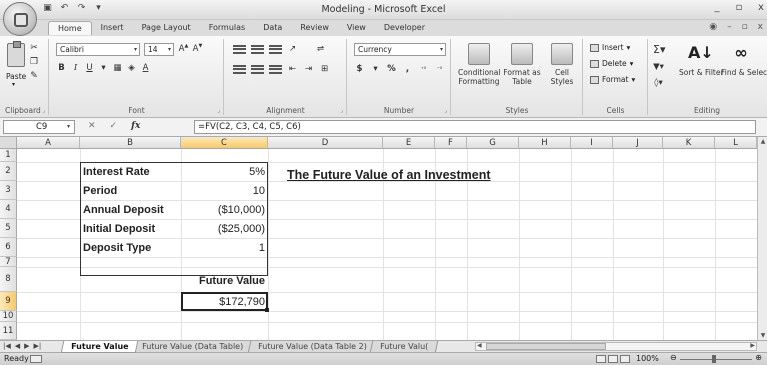  Describe the element at coordinates (257, 69) in the screenshot. I see `align-center-icon` at that location.